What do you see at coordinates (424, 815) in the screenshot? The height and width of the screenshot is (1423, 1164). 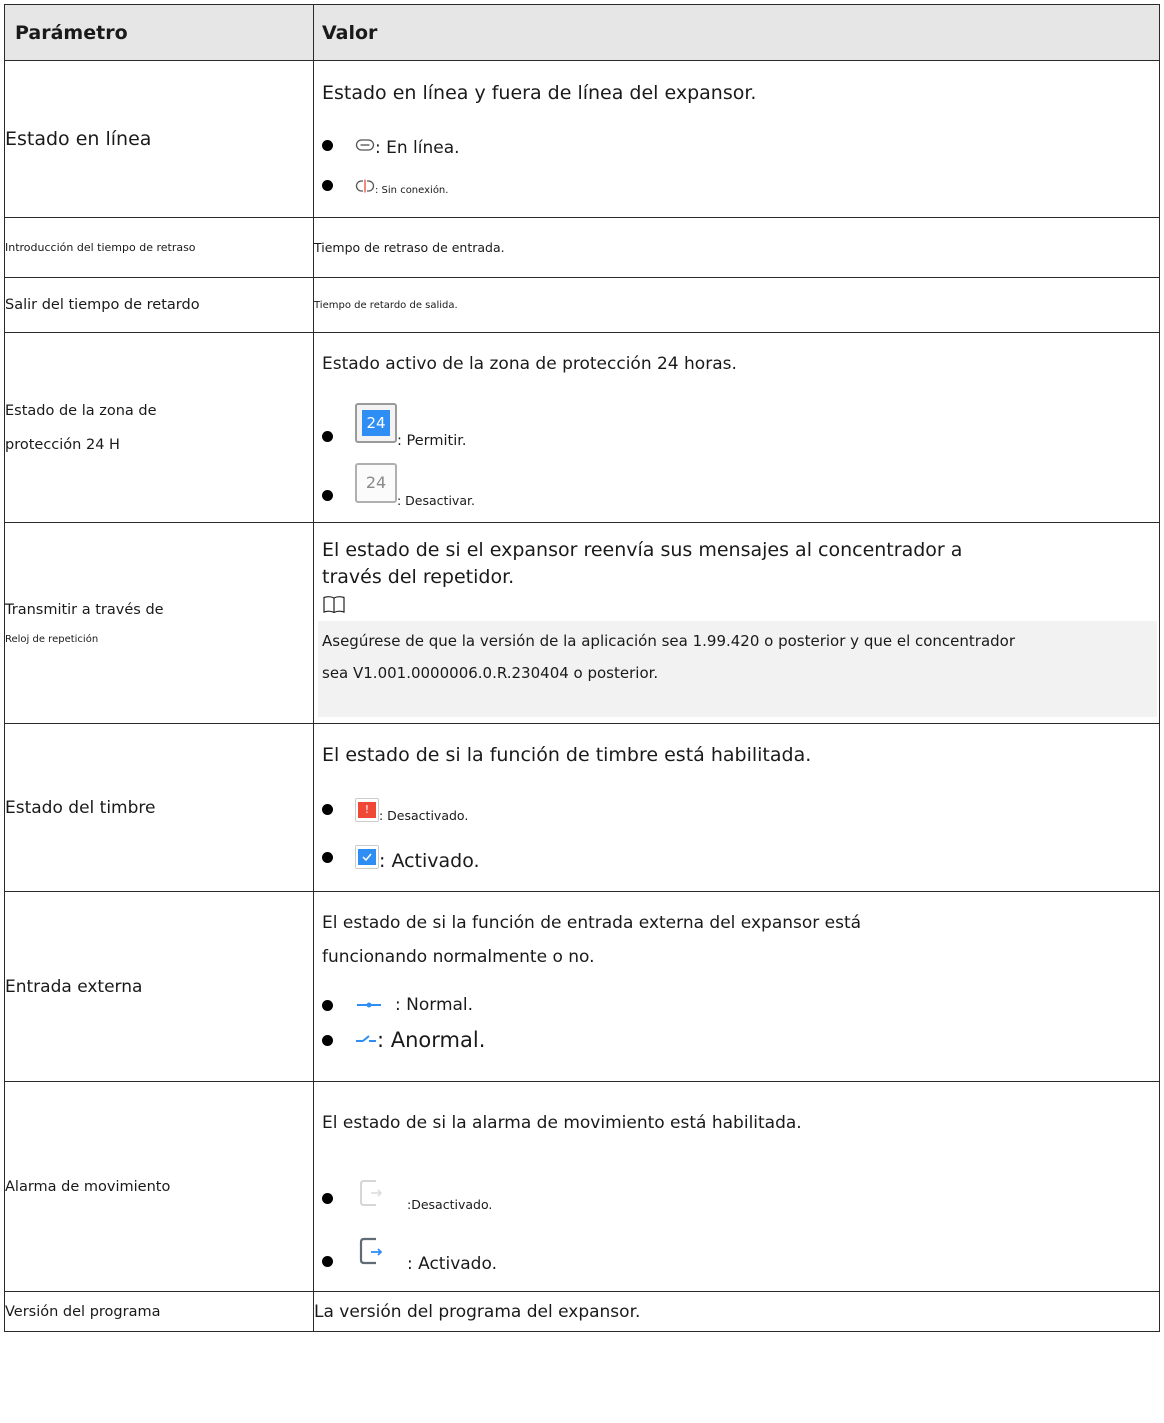 I see `buzzer-off-label: : Desactivado.` at bounding box center [424, 815].